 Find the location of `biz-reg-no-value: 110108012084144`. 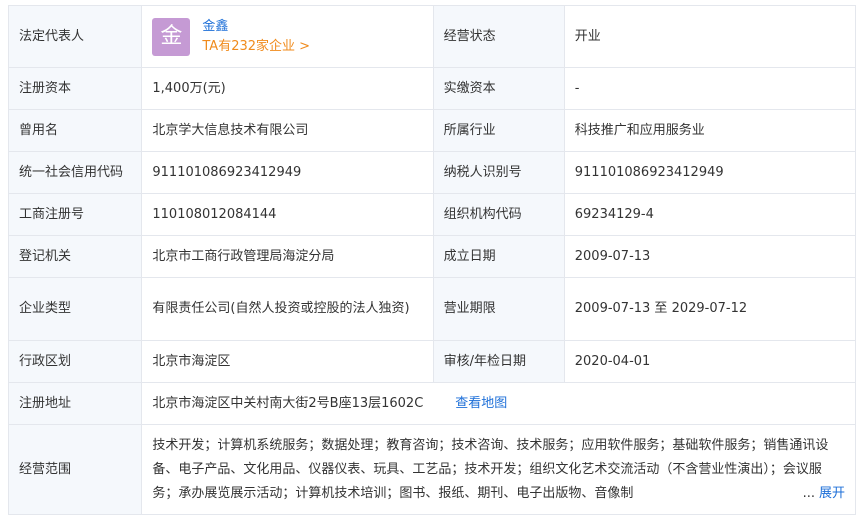

biz-reg-no-value: 110108012084144 is located at coordinates (287, 214).